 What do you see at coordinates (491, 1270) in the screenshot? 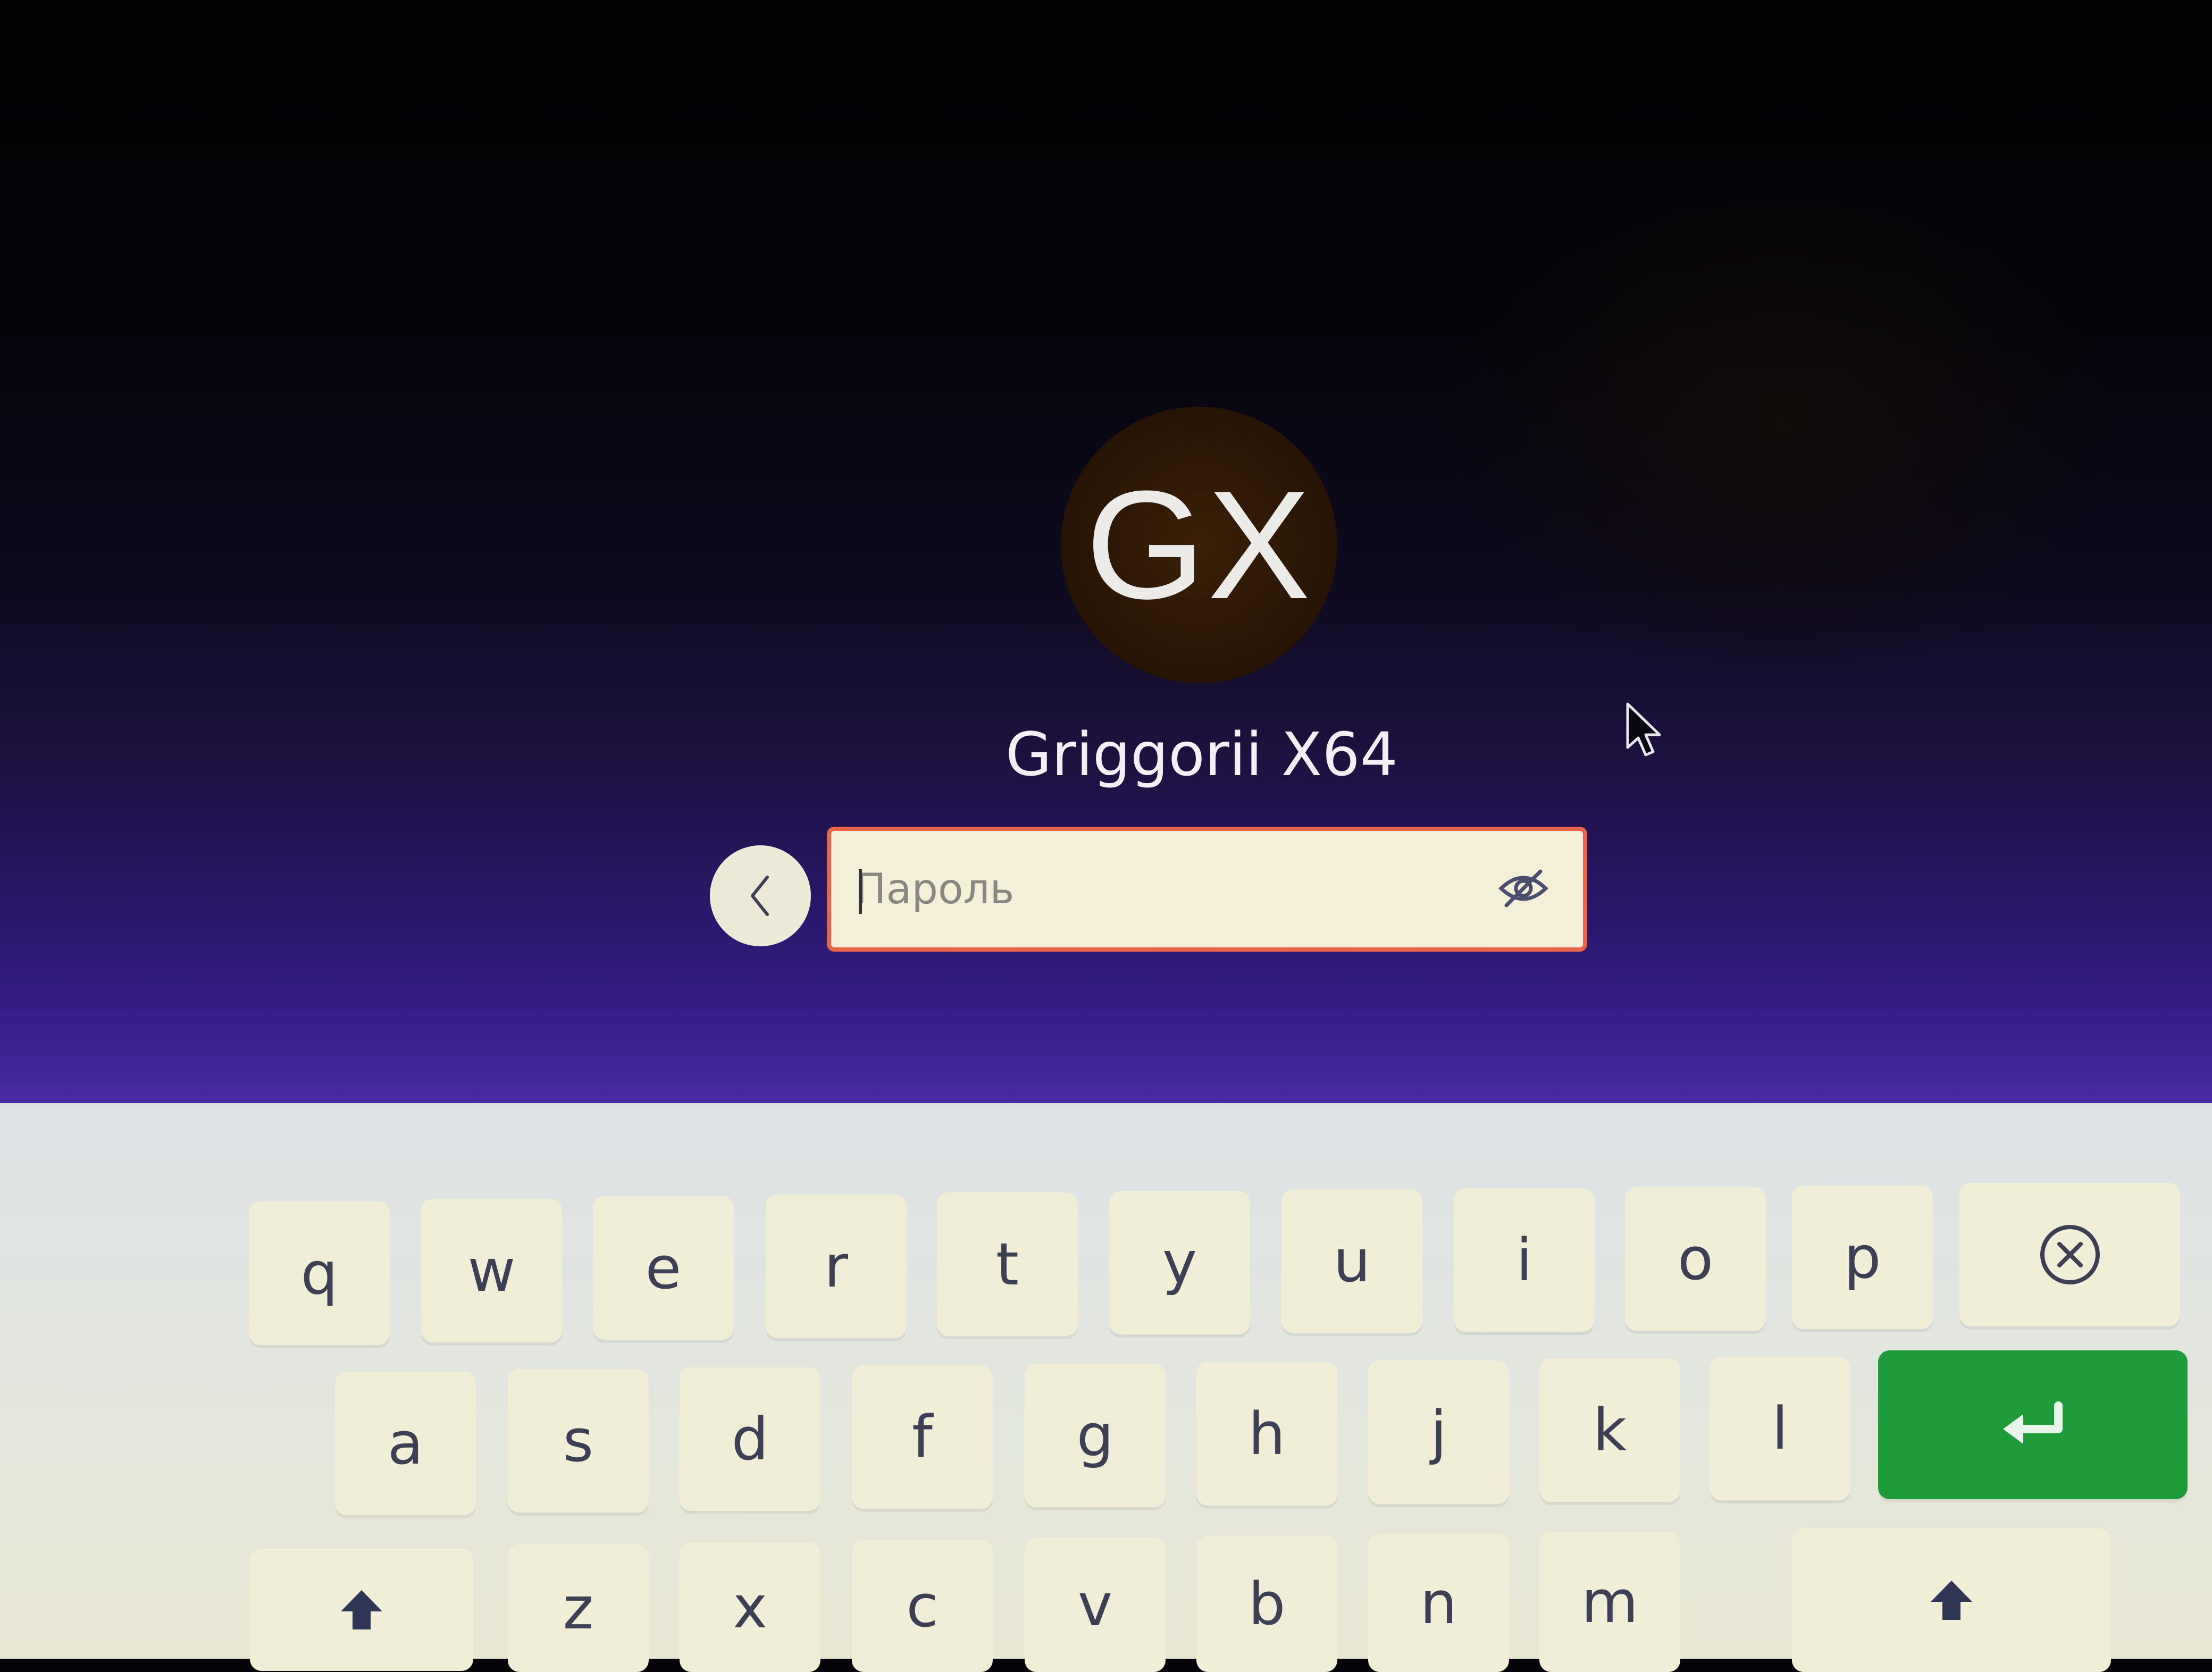
I see `key-w: w` at bounding box center [491, 1270].